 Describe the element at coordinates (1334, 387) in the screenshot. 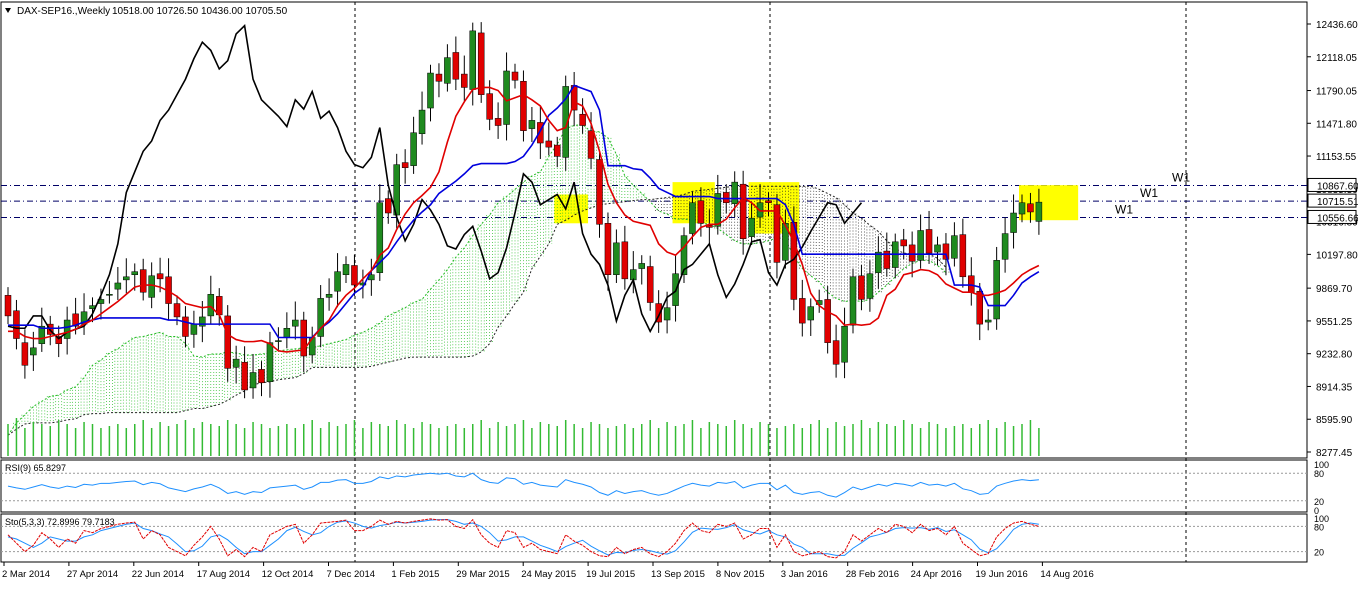

I see `price-tick-label: 8914.35` at that location.